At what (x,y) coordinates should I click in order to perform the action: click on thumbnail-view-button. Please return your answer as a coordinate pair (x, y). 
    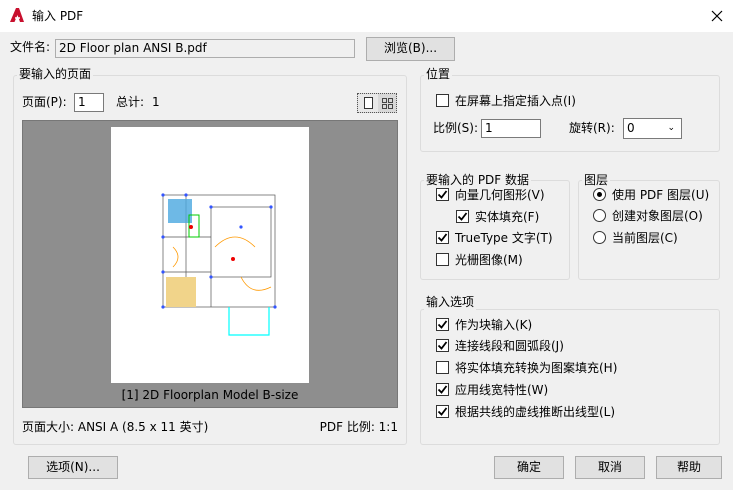
    Looking at the image, I should click on (387, 103).